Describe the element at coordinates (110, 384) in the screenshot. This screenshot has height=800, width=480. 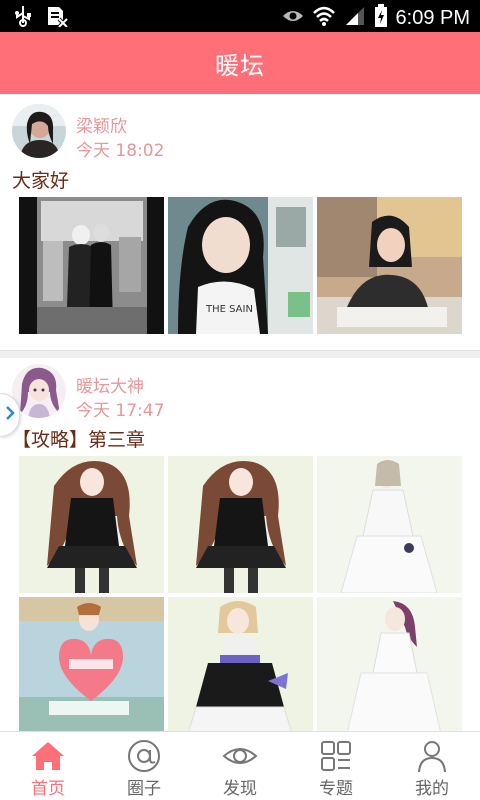
I see `author-name: 暖坛大神` at that location.